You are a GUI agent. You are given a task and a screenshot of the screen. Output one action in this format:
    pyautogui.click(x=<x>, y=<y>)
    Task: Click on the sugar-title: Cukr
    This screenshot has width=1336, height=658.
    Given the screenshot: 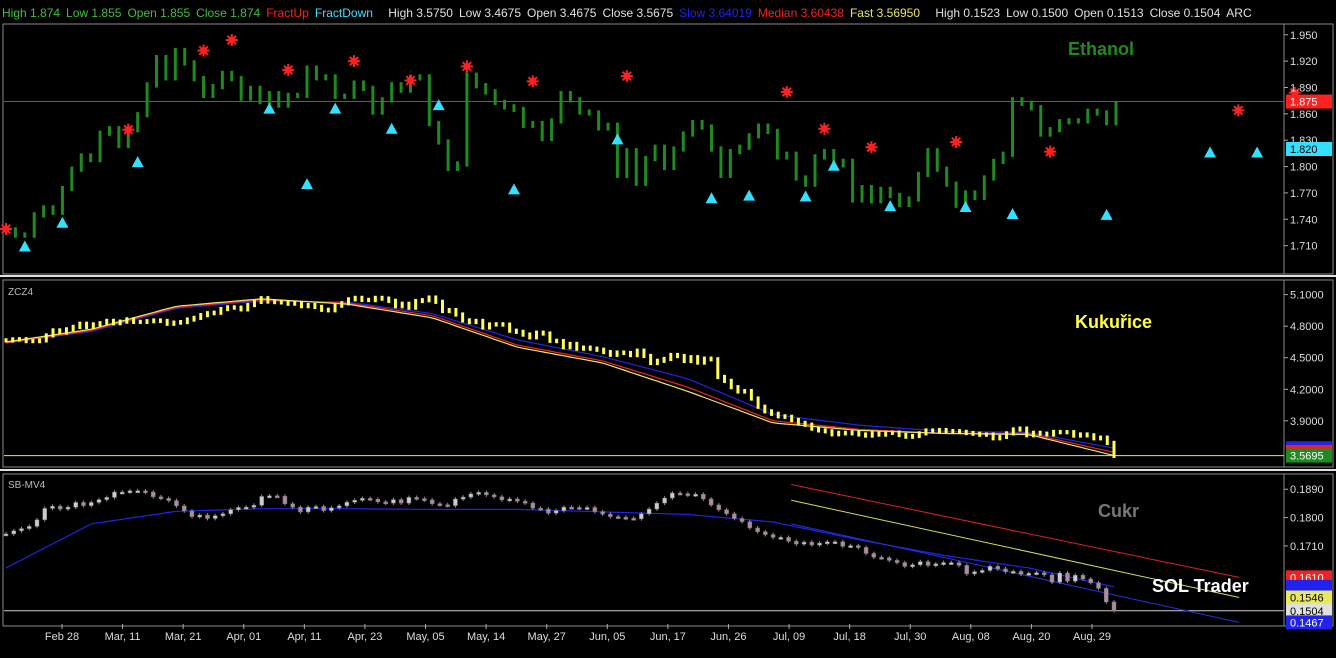 What is the action you would take?
    pyautogui.click(x=1118, y=511)
    